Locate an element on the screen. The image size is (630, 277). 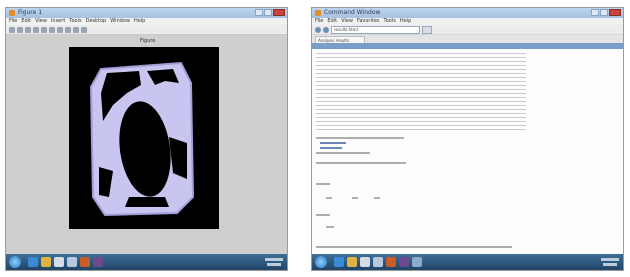
zoom-out-icon is located at coordinates (60, 29).